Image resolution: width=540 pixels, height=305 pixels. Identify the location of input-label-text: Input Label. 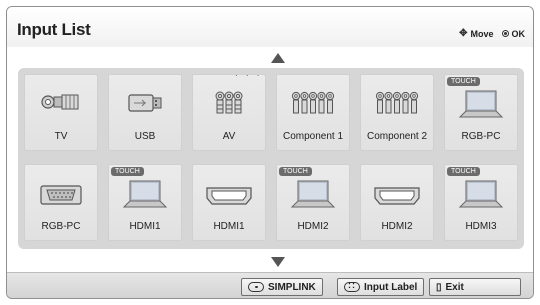
(391, 287).